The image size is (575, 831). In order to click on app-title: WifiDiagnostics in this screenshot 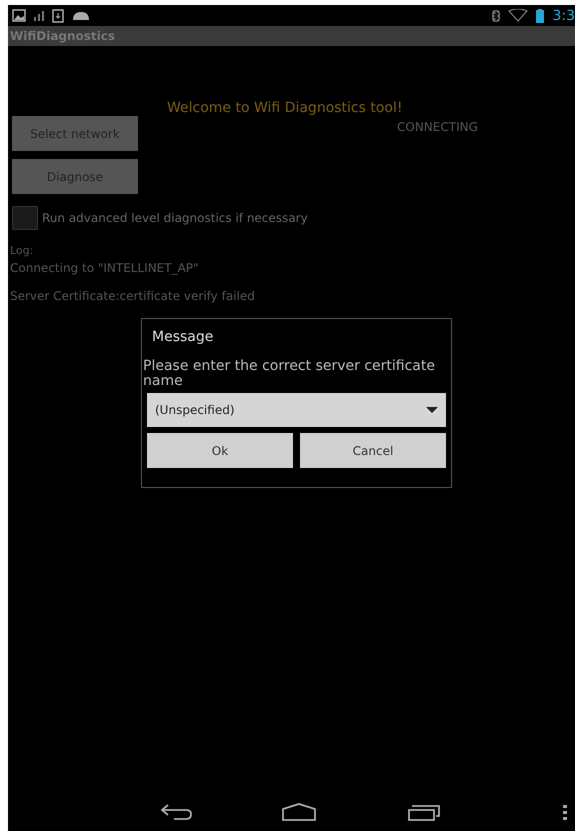, I will do `click(63, 36)`.